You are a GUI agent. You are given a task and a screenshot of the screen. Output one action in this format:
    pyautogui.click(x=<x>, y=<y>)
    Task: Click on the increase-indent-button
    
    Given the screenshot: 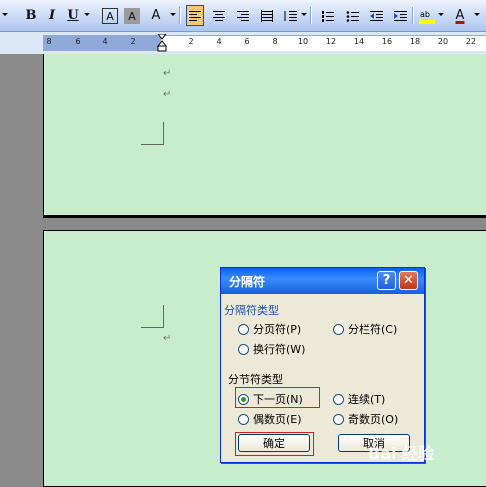 What is the action you would take?
    pyautogui.click(x=400, y=15)
    